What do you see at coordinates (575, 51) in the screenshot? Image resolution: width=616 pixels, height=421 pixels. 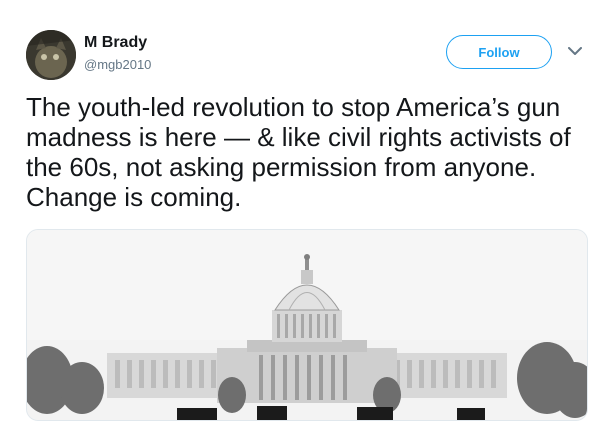 I see `chevron-down-icon` at bounding box center [575, 51].